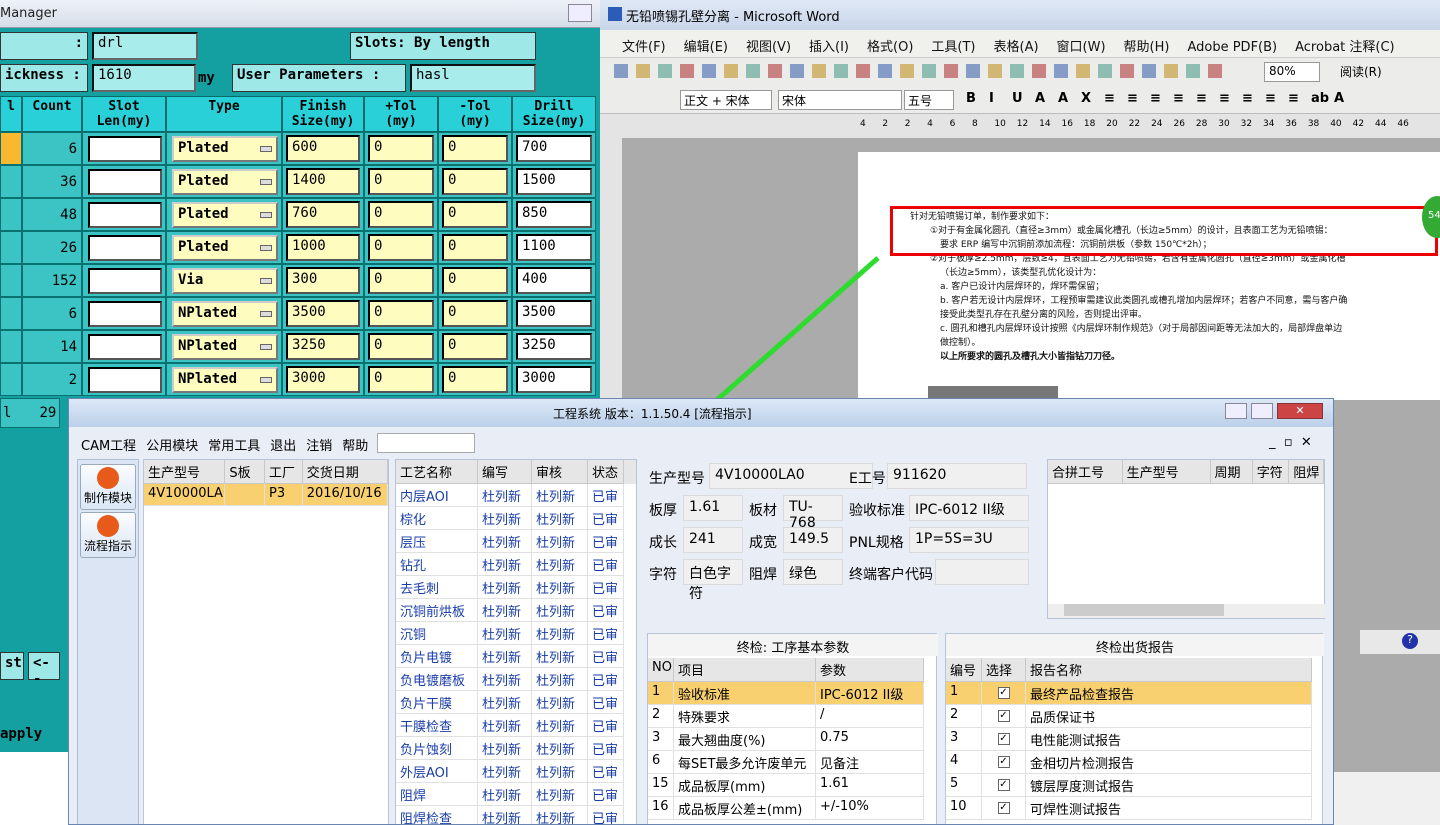  What do you see at coordinates (786, 739) in the screenshot?
I see `table-row: 3 最大翘曲度(%) 0.75` at bounding box center [786, 739].